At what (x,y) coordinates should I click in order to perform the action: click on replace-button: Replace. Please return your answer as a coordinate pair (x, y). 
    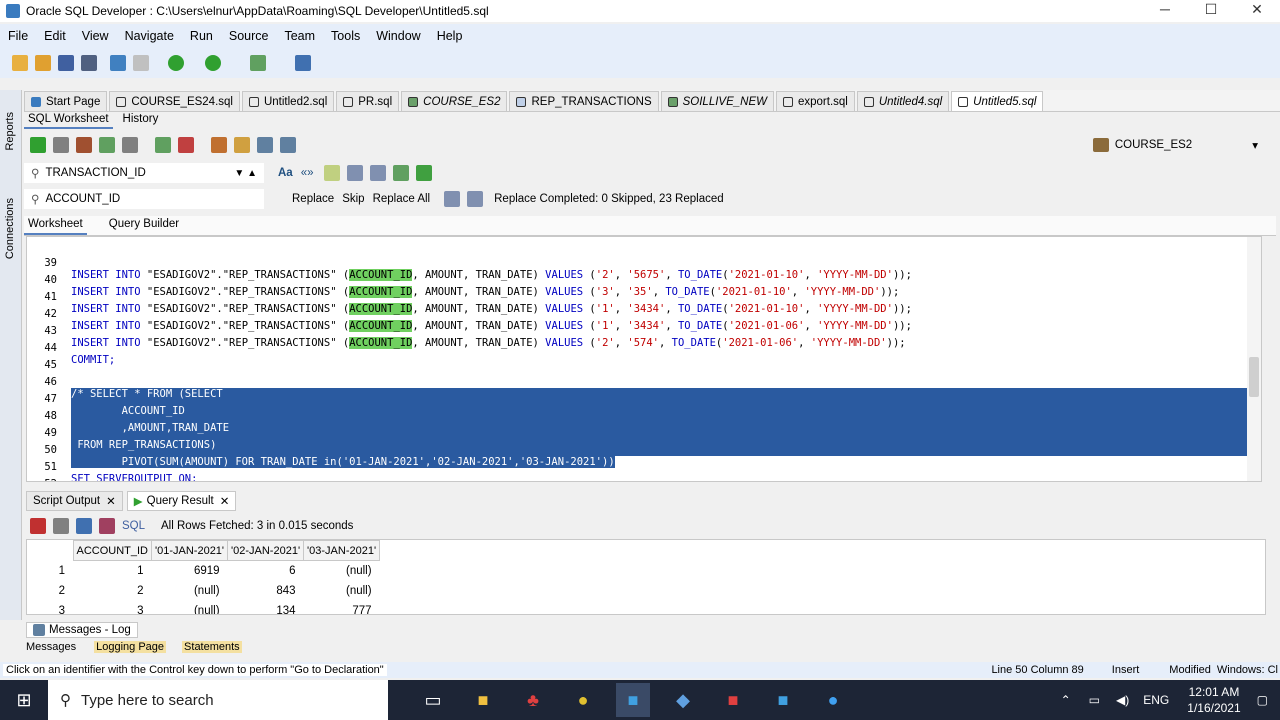
    Looking at the image, I should click on (313, 199).